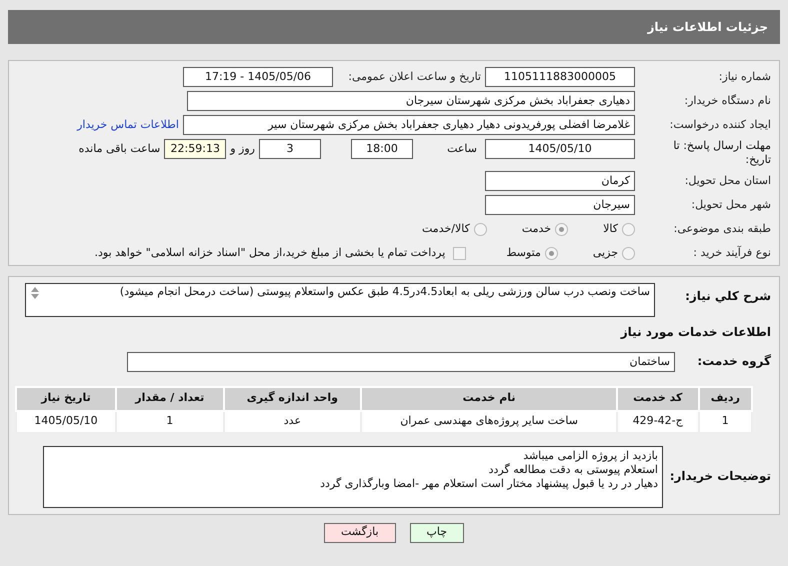 Image resolution: width=788 pixels, height=566 pixels. What do you see at coordinates (610, 228) in the screenshot?
I see `radio-label: کالا` at bounding box center [610, 228].